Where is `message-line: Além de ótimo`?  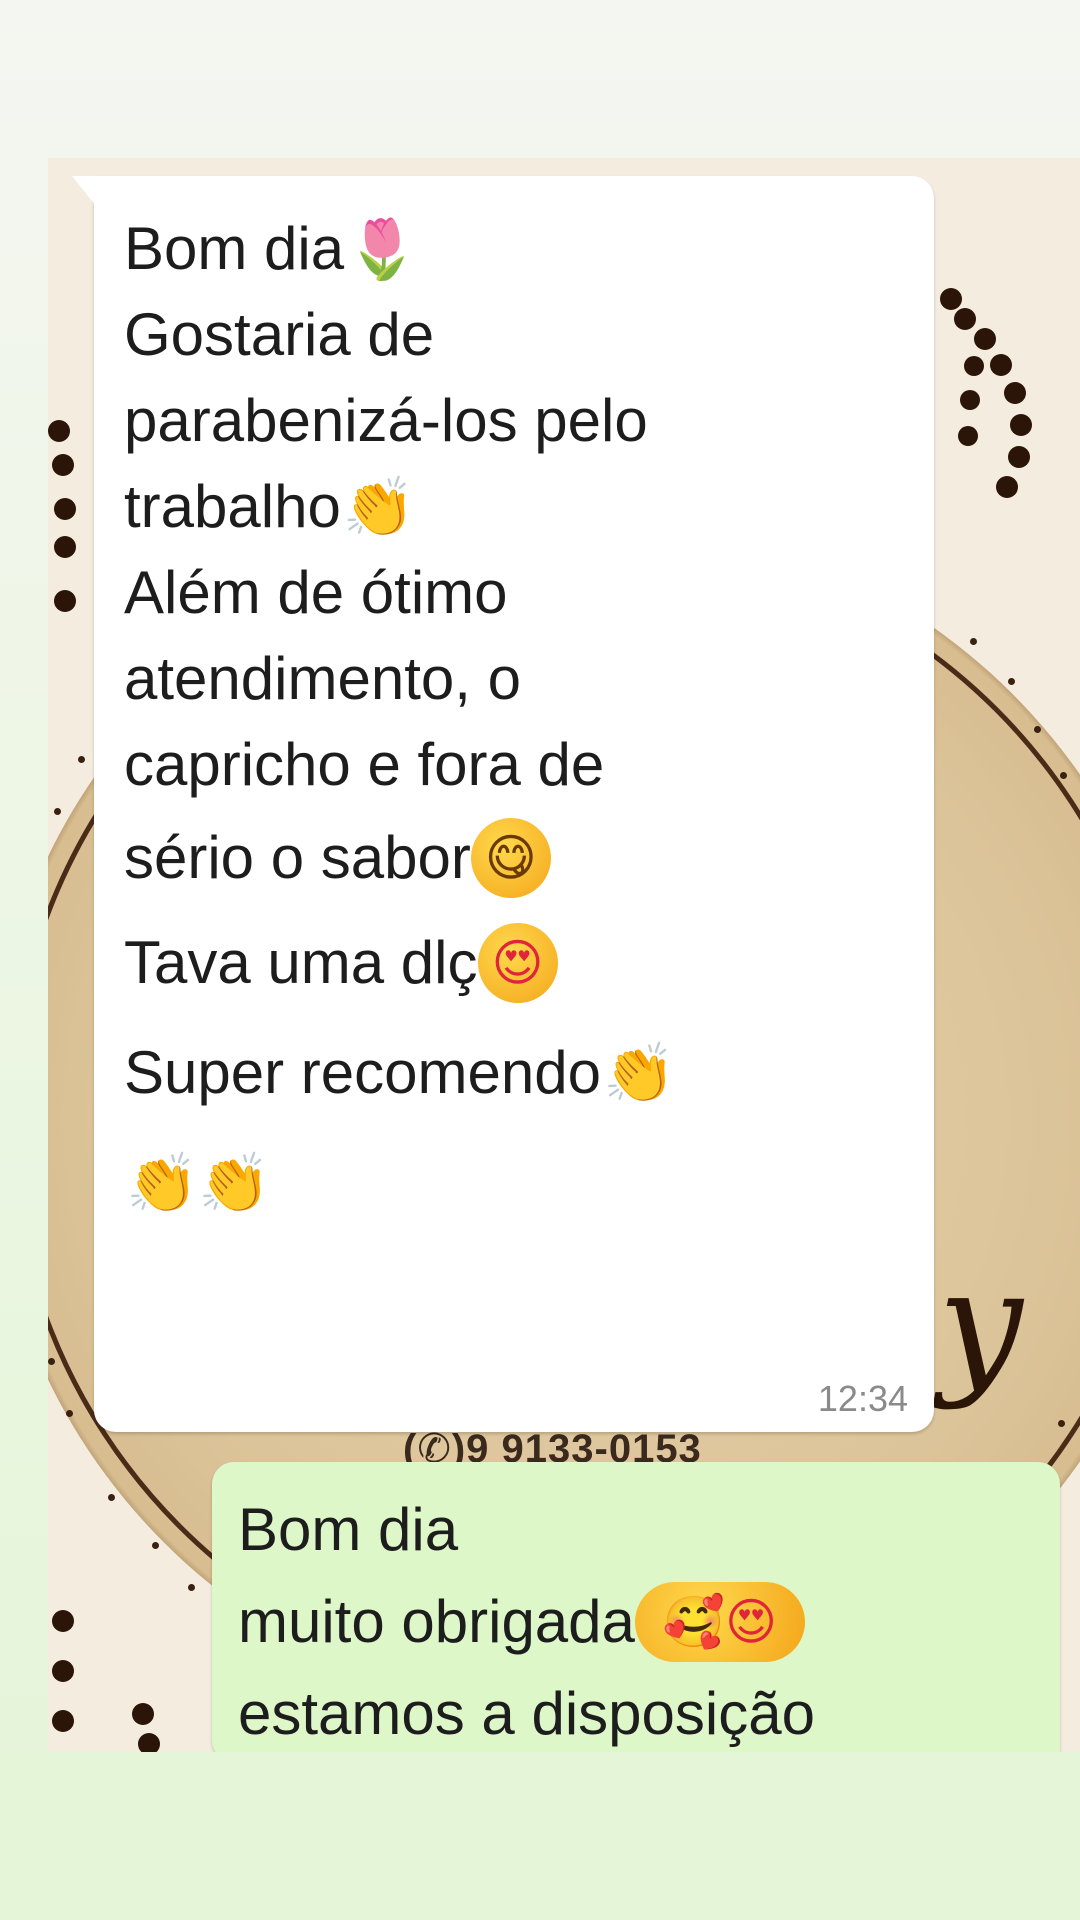
message-line: Além de ótimo is located at coordinates (514, 593).